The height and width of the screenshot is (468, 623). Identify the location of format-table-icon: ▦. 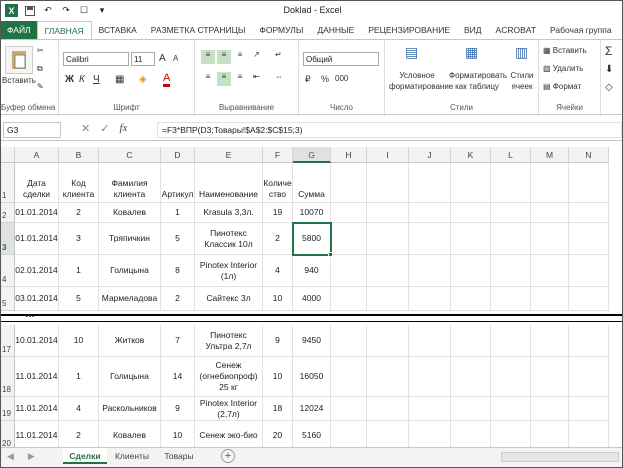
(471, 52).